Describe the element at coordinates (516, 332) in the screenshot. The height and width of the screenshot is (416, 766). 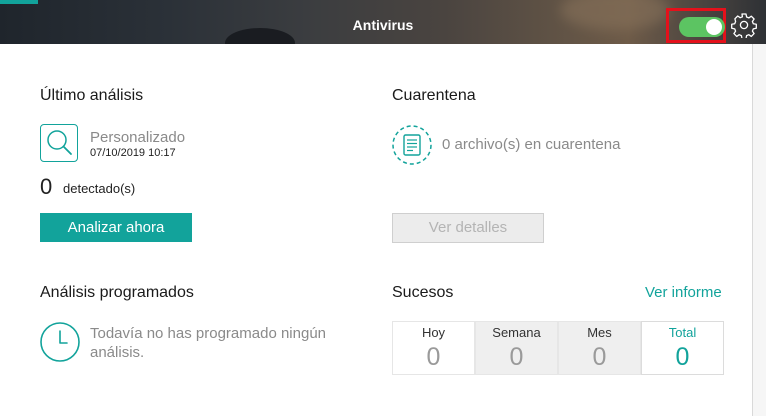
I see `stat-label: Semana` at that location.